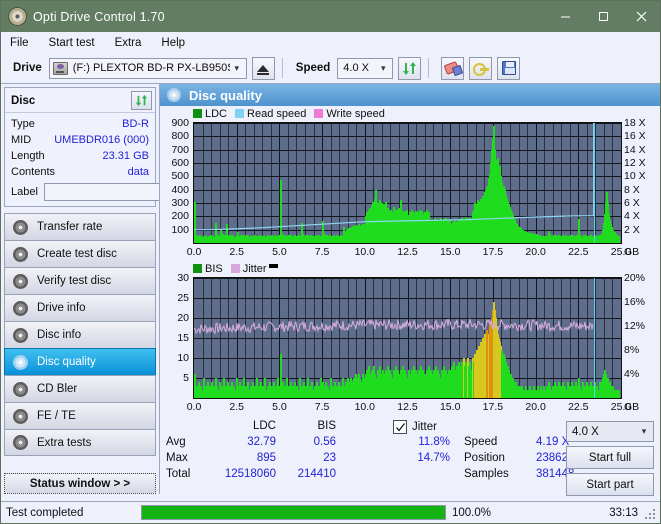 The height and width of the screenshot is (524, 661). What do you see at coordinates (641, 16) in the screenshot?
I see `close-icon` at bounding box center [641, 16].